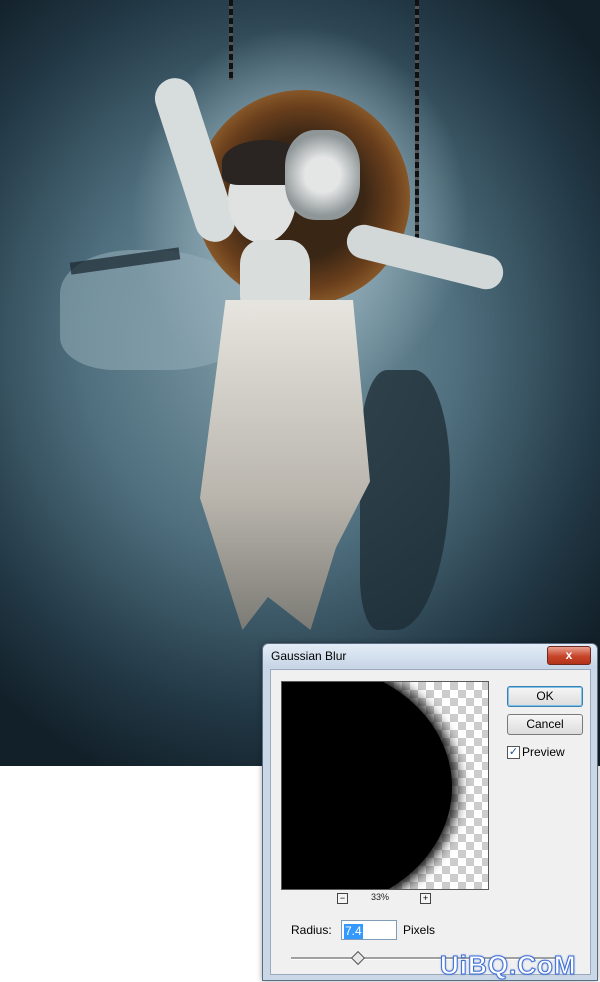  I want to click on chain-left, so click(231, 40).